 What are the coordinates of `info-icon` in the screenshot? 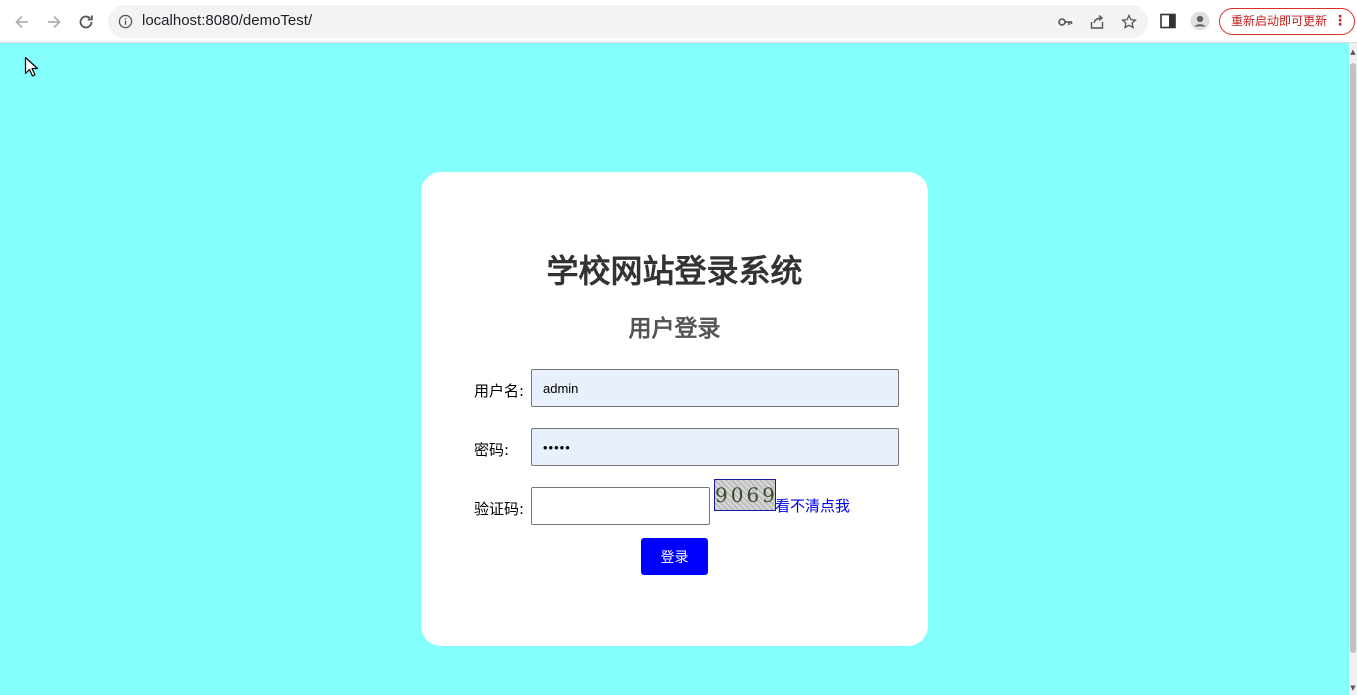 It's located at (125, 21).